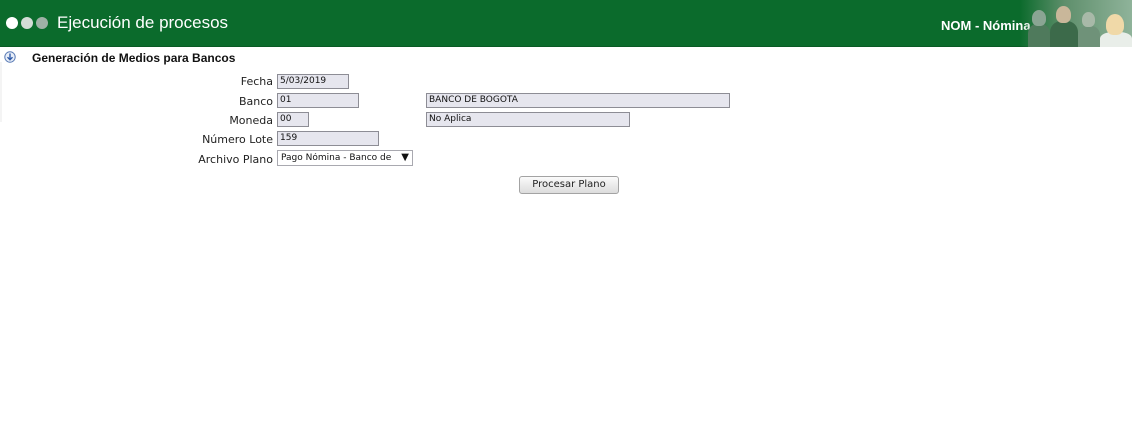 The image size is (1132, 431). What do you see at coordinates (328, 138) in the screenshot?
I see `numero-lote-field: 159` at bounding box center [328, 138].